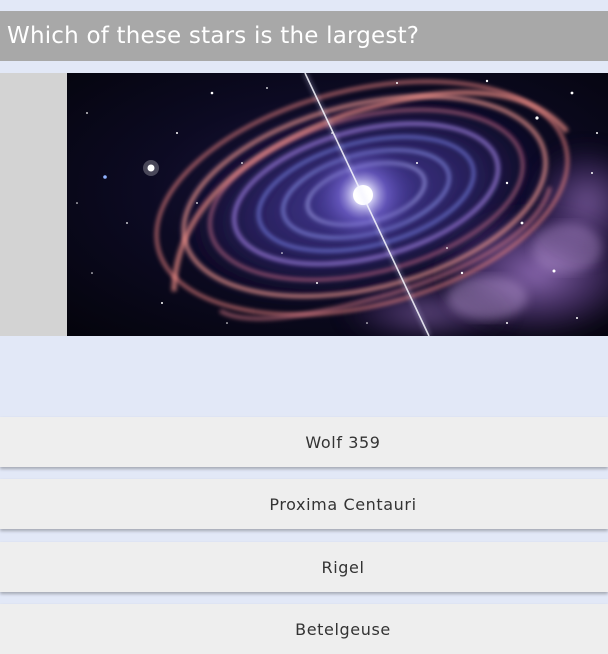  I want to click on answer-option-wolf-359: Wolf 359, so click(304, 442).